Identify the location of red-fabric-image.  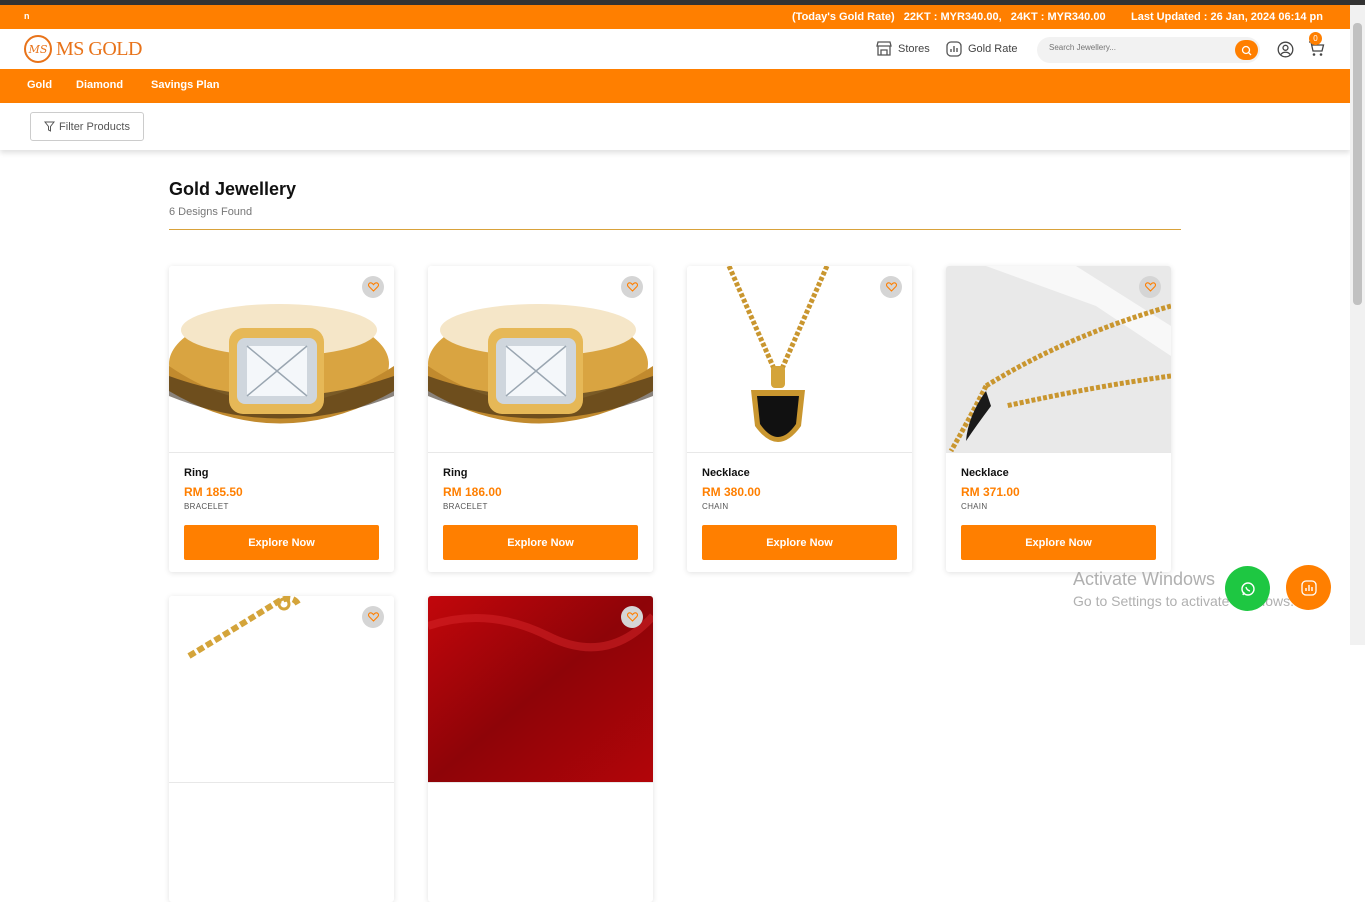
(540, 689).